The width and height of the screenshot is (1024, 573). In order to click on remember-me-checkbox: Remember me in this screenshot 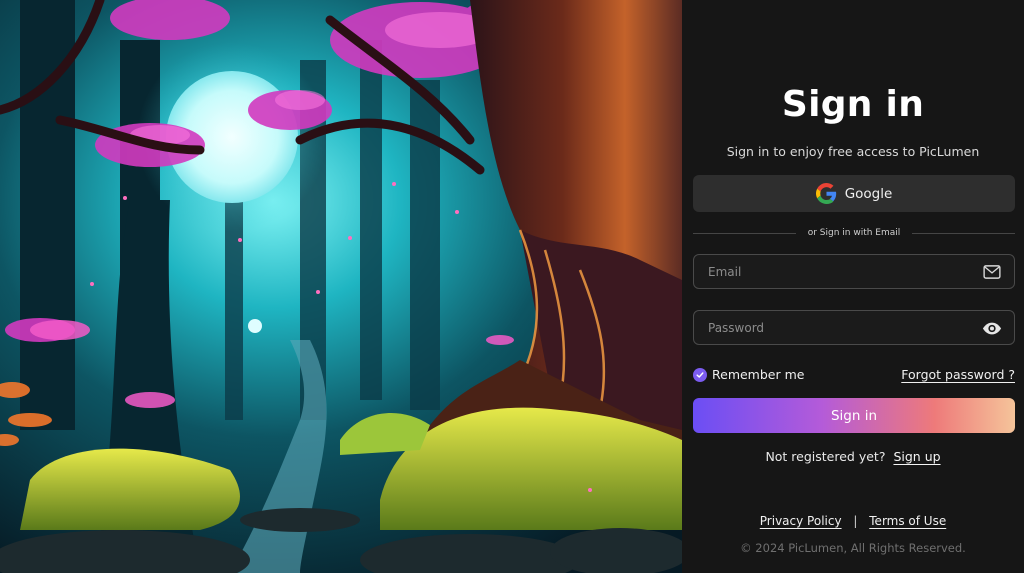, I will do `click(748, 374)`.